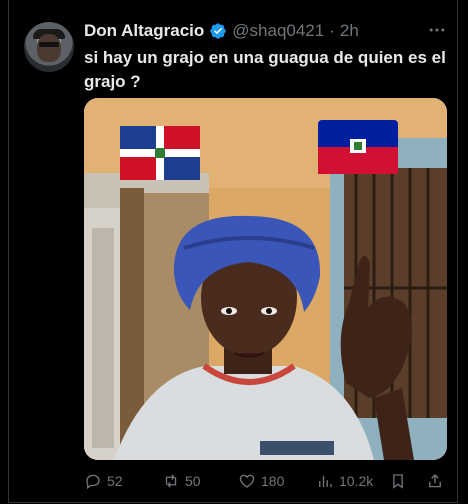 This screenshot has width=468, height=504. Describe the element at coordinates (325, 481) in the screenshot. I see `views-chart-icon` at that location.